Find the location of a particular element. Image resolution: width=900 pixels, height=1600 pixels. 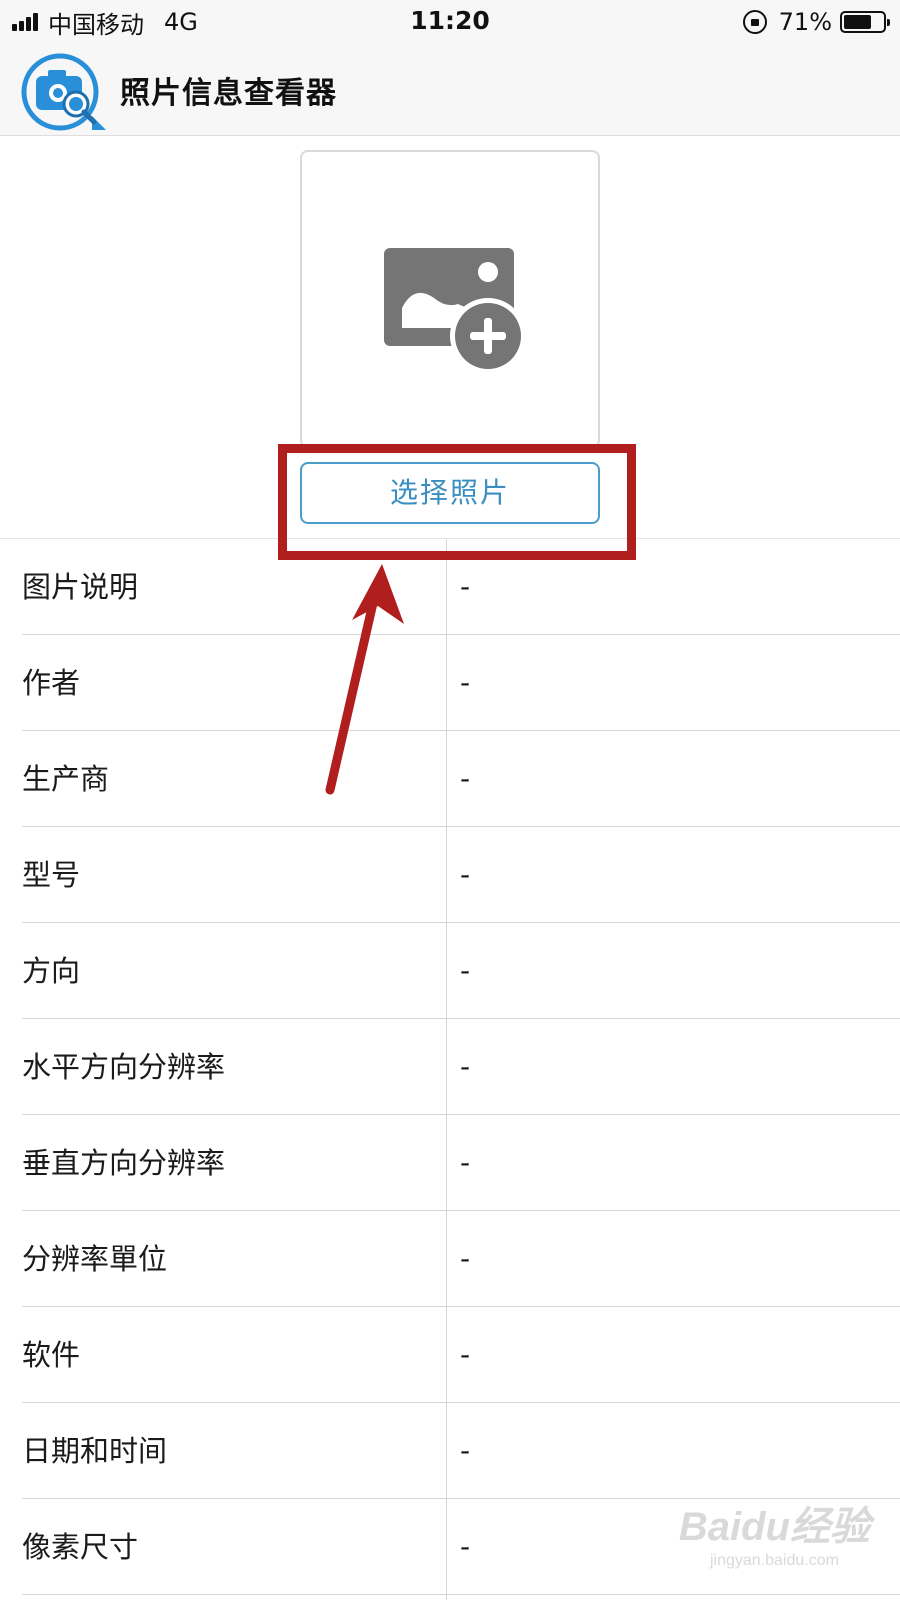

status-right: 71% is located at coordinates (816, 22).